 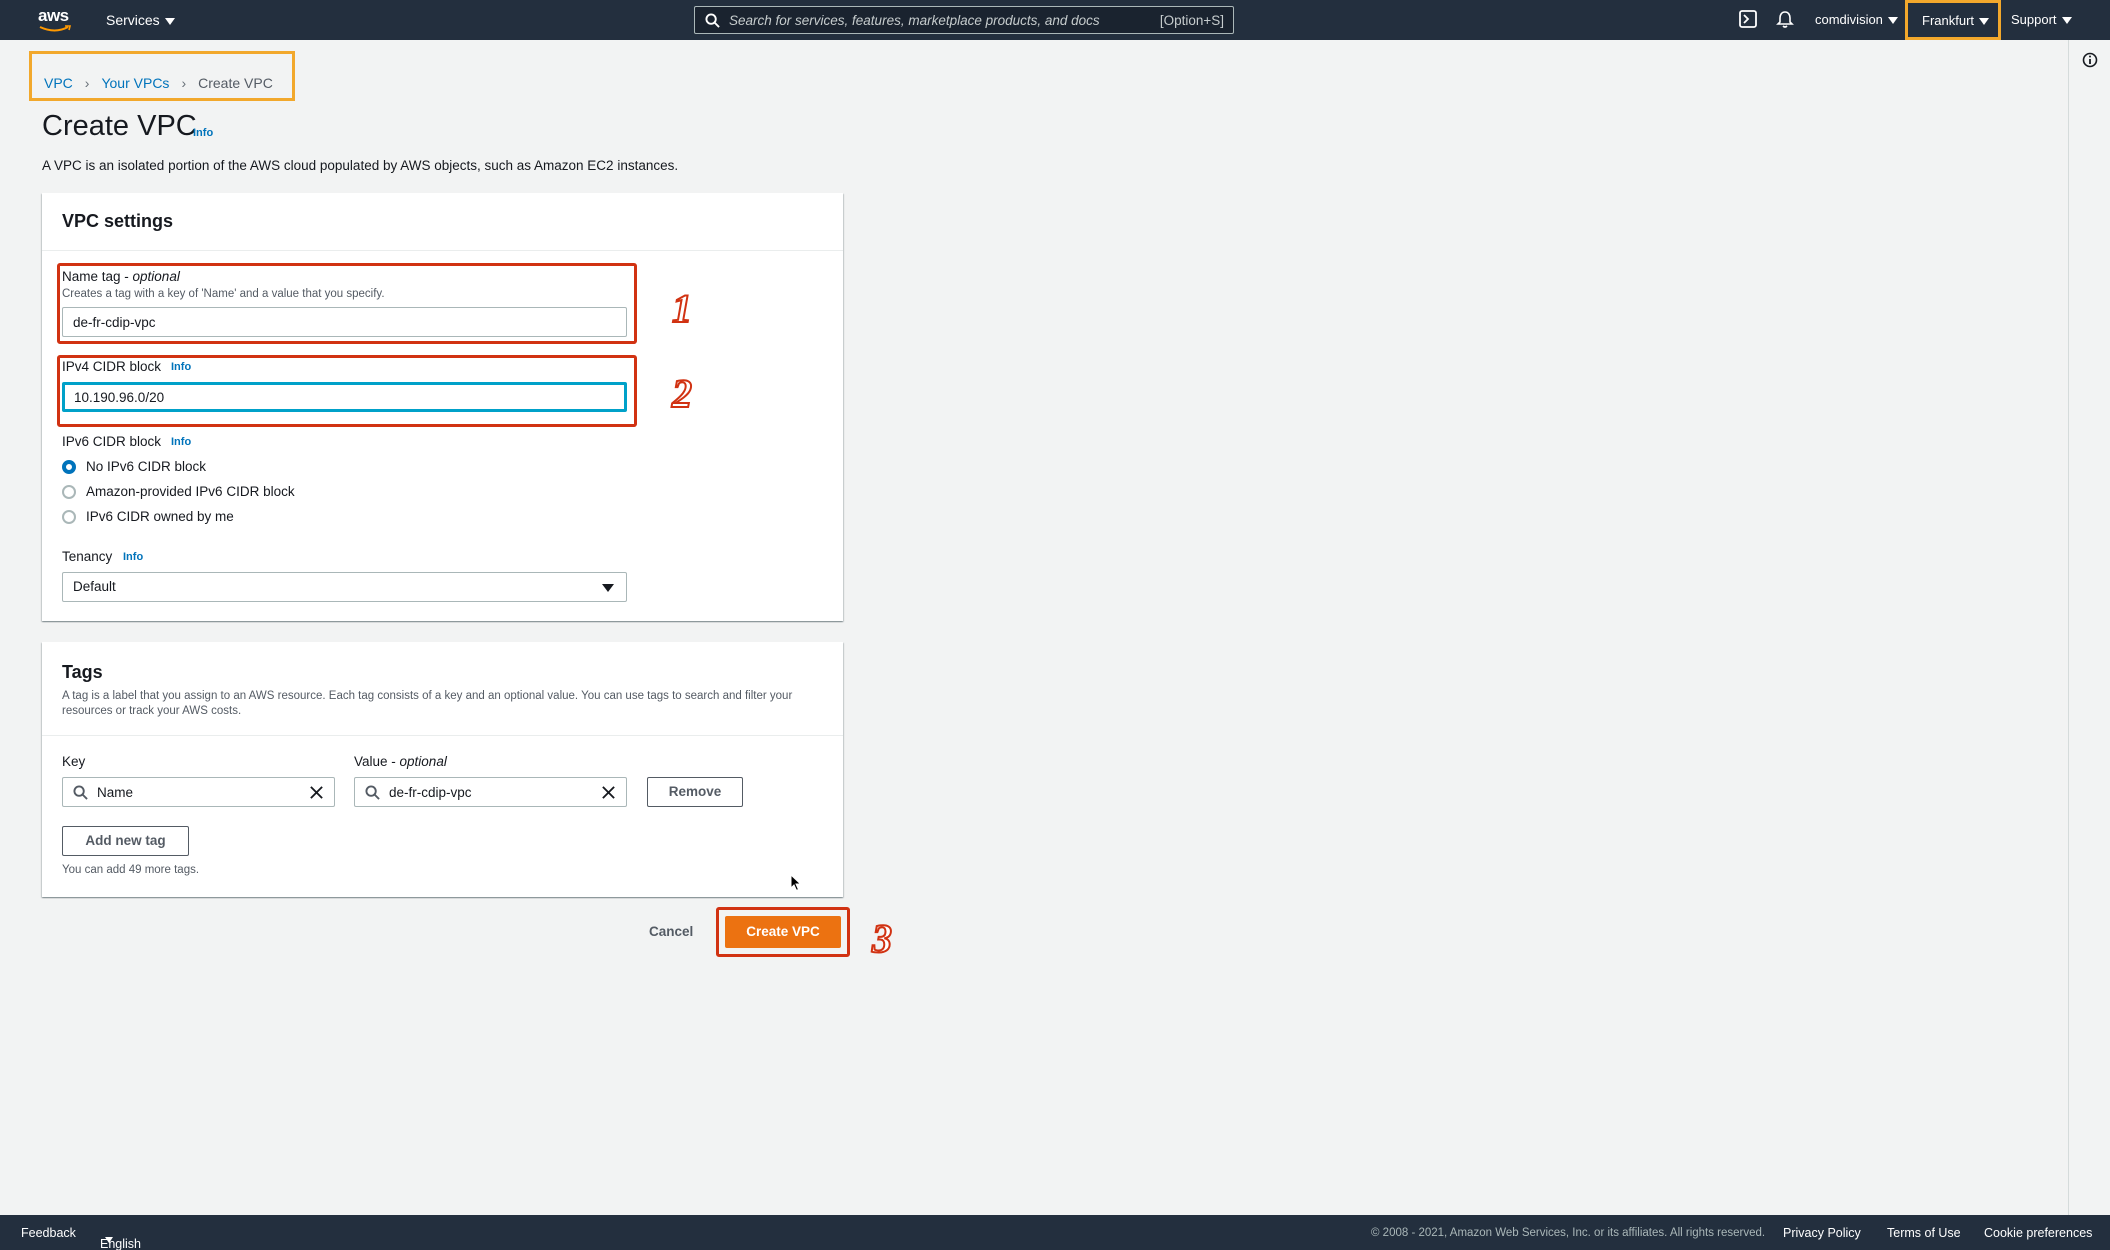 I want to click on cancel-button: Cancel, so click(x=671, y=931).